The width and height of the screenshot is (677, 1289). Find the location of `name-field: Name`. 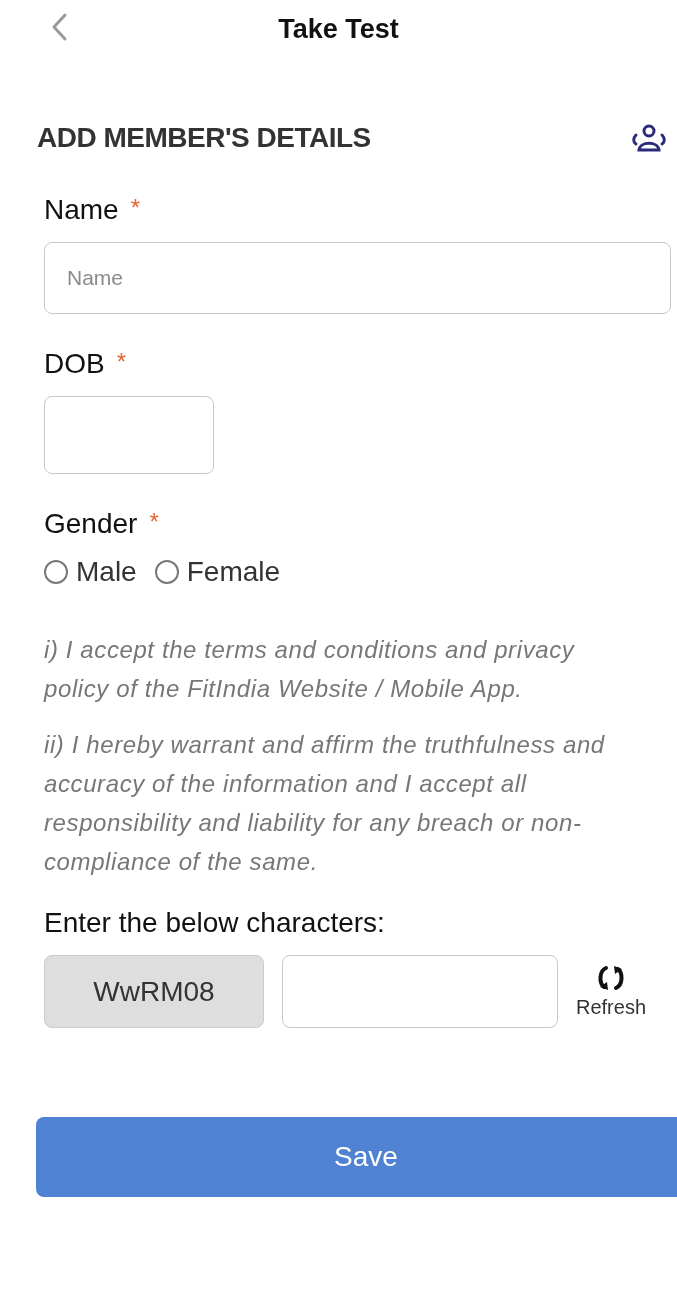

name-field: Name is located at coordinates (357, 278).